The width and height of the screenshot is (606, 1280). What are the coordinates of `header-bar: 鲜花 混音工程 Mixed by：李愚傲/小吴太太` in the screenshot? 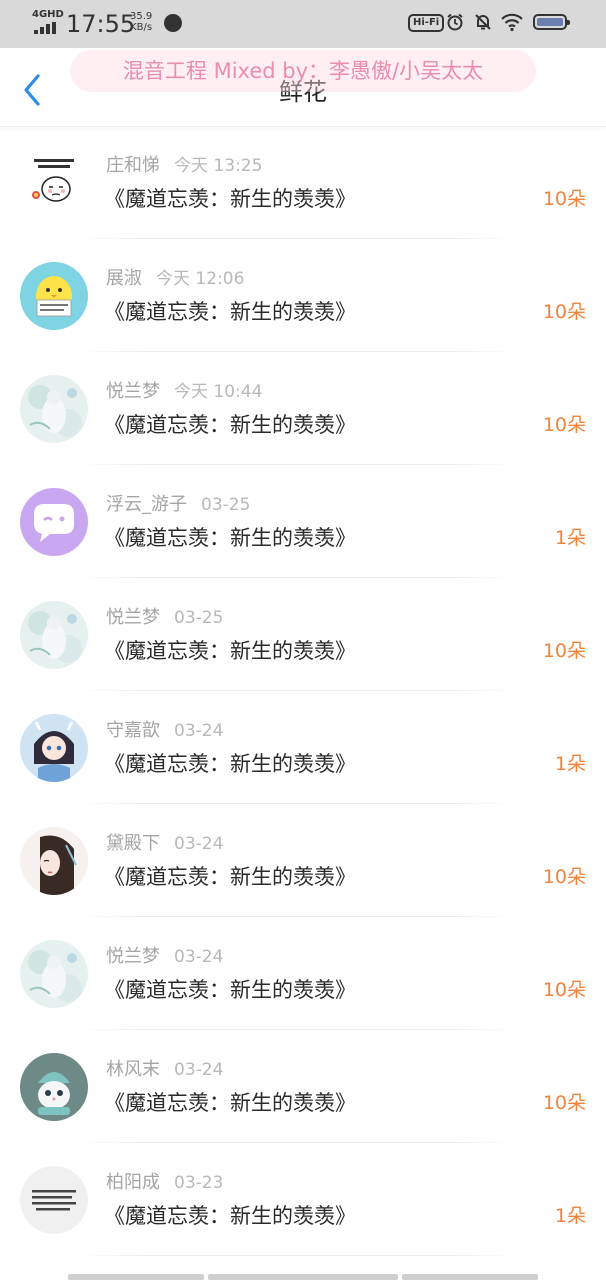 It's located at (303, 87).